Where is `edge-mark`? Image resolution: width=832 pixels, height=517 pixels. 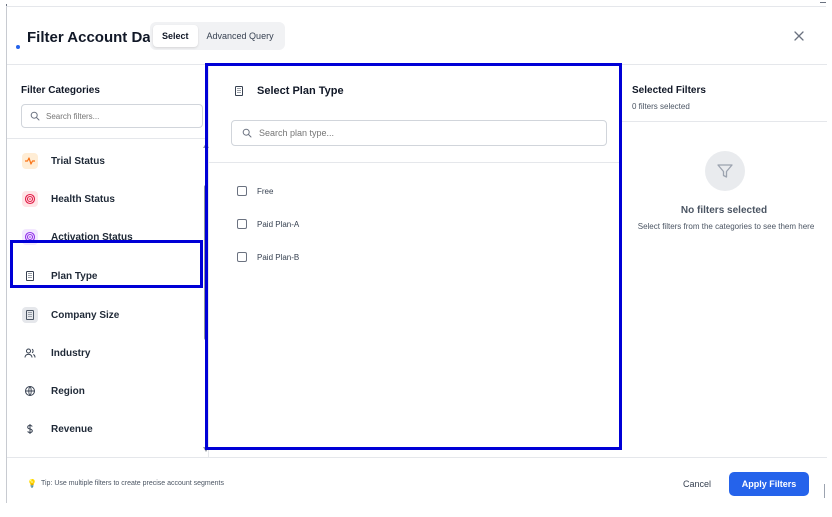 edge-mark is located at coordinates (824, 491).